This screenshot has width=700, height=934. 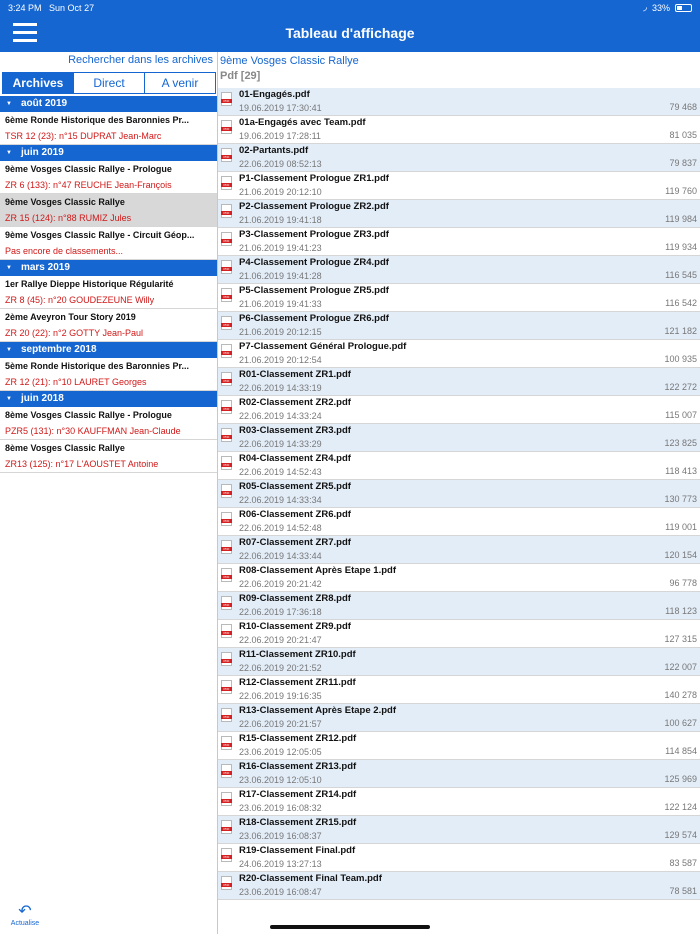 I want to click on search-archives-link: Rechercher dans les archives, so click(x=140, y=60).